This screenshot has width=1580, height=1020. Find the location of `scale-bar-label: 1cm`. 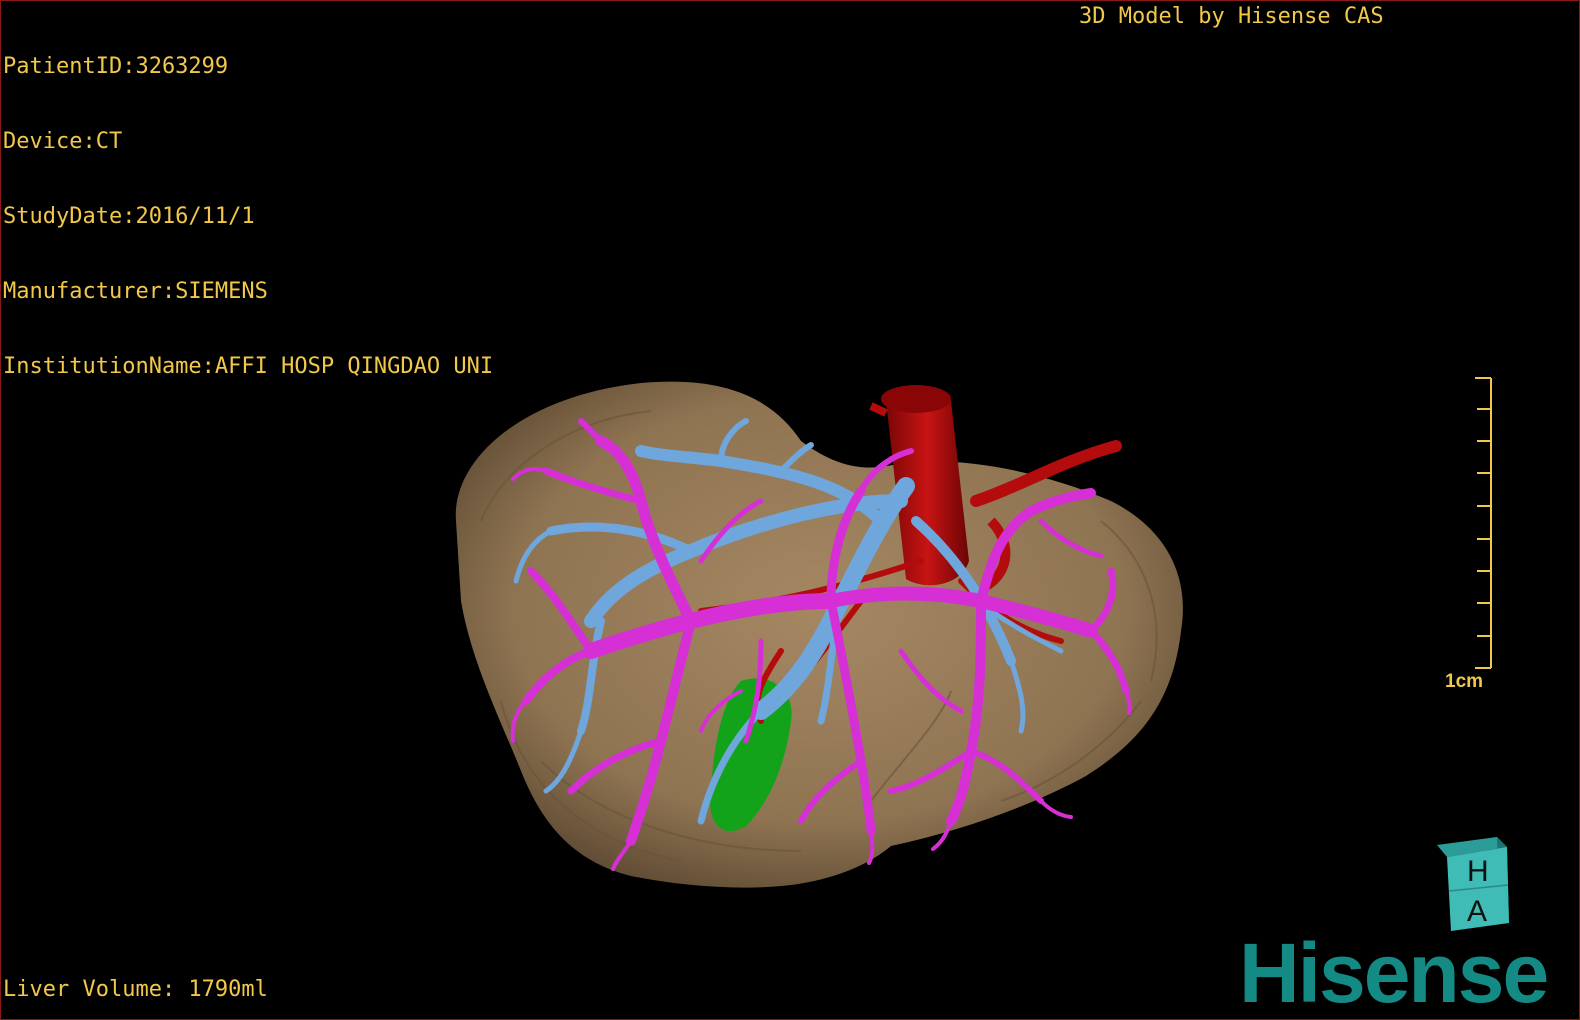

scale-bar-label: 1cm is located at coordinates (1464, 681).